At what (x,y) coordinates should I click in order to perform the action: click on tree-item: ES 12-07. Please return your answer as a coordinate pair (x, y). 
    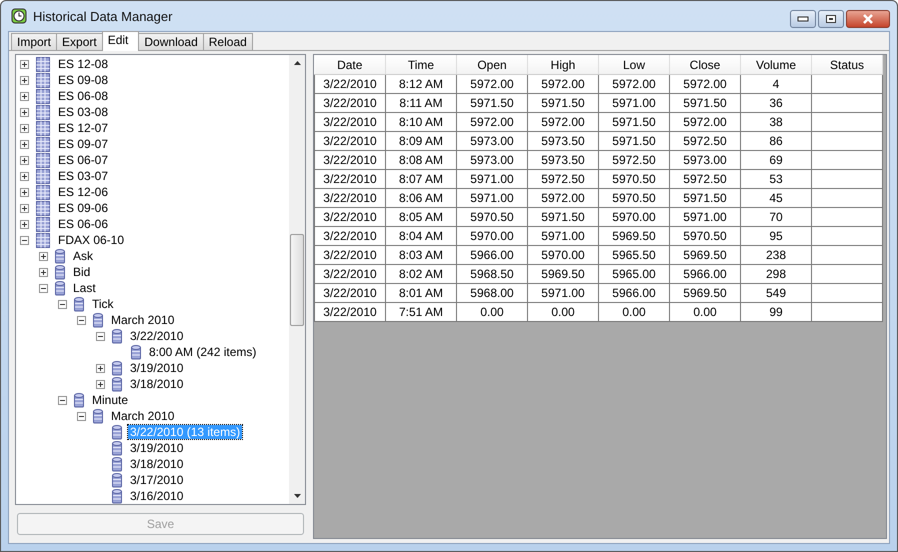
    Looking at the image, I should click on (83, 128).